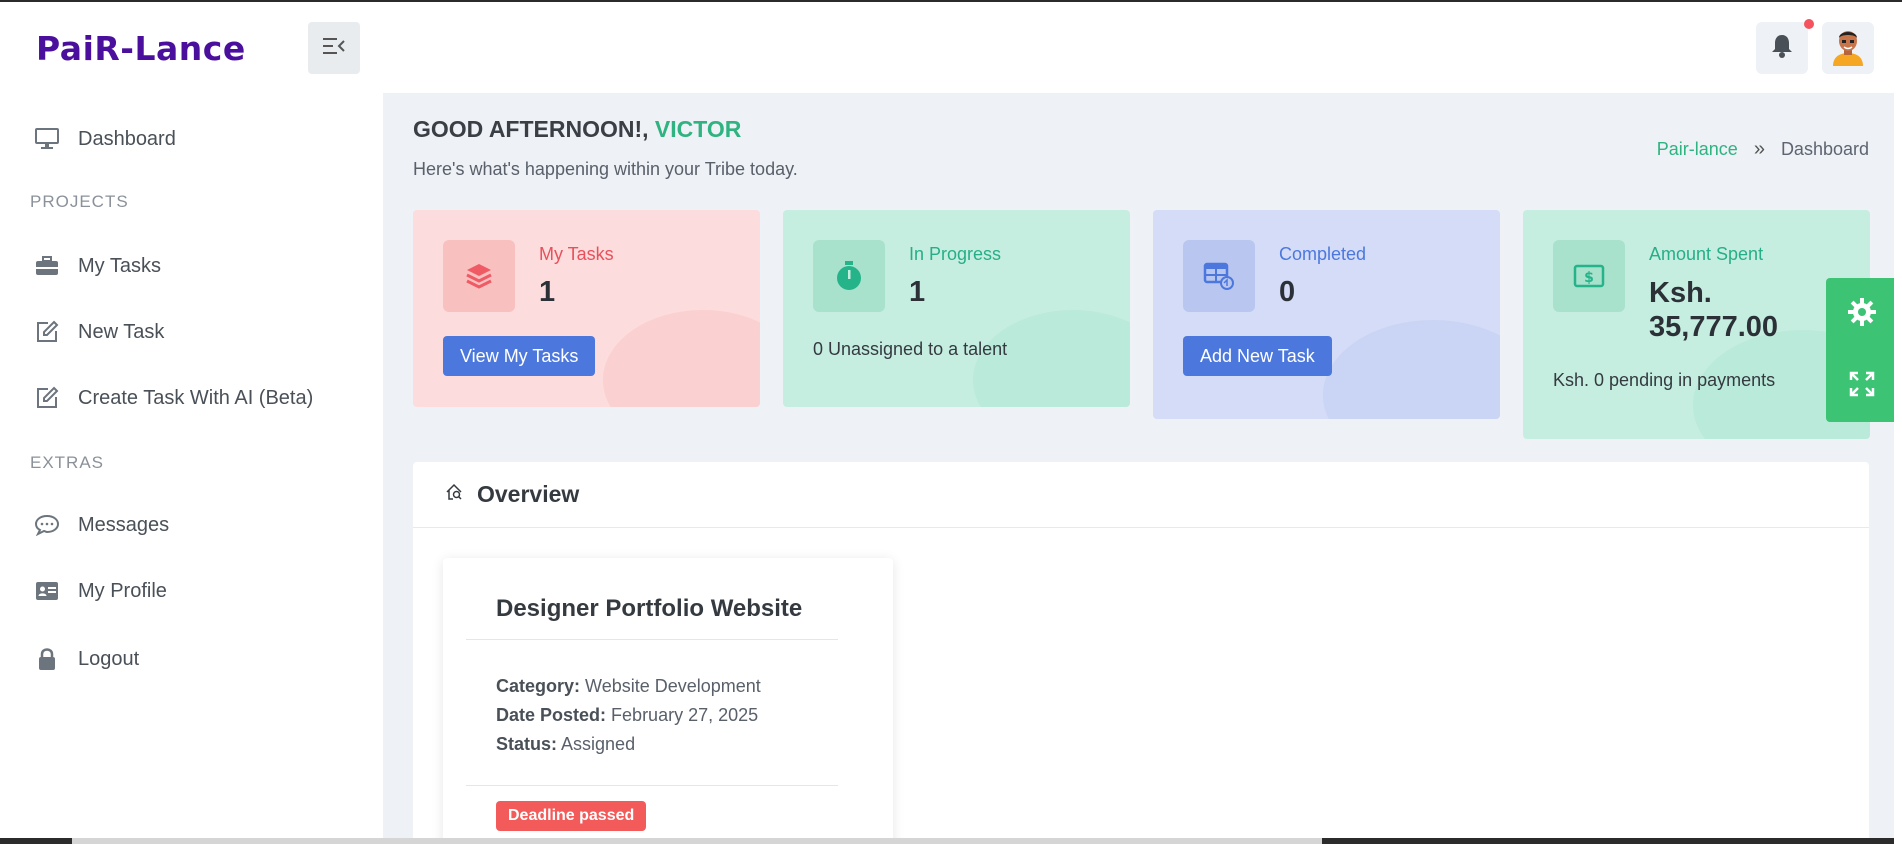  I want to click on logo-text: PaiR-Lance, so click(141, 48).